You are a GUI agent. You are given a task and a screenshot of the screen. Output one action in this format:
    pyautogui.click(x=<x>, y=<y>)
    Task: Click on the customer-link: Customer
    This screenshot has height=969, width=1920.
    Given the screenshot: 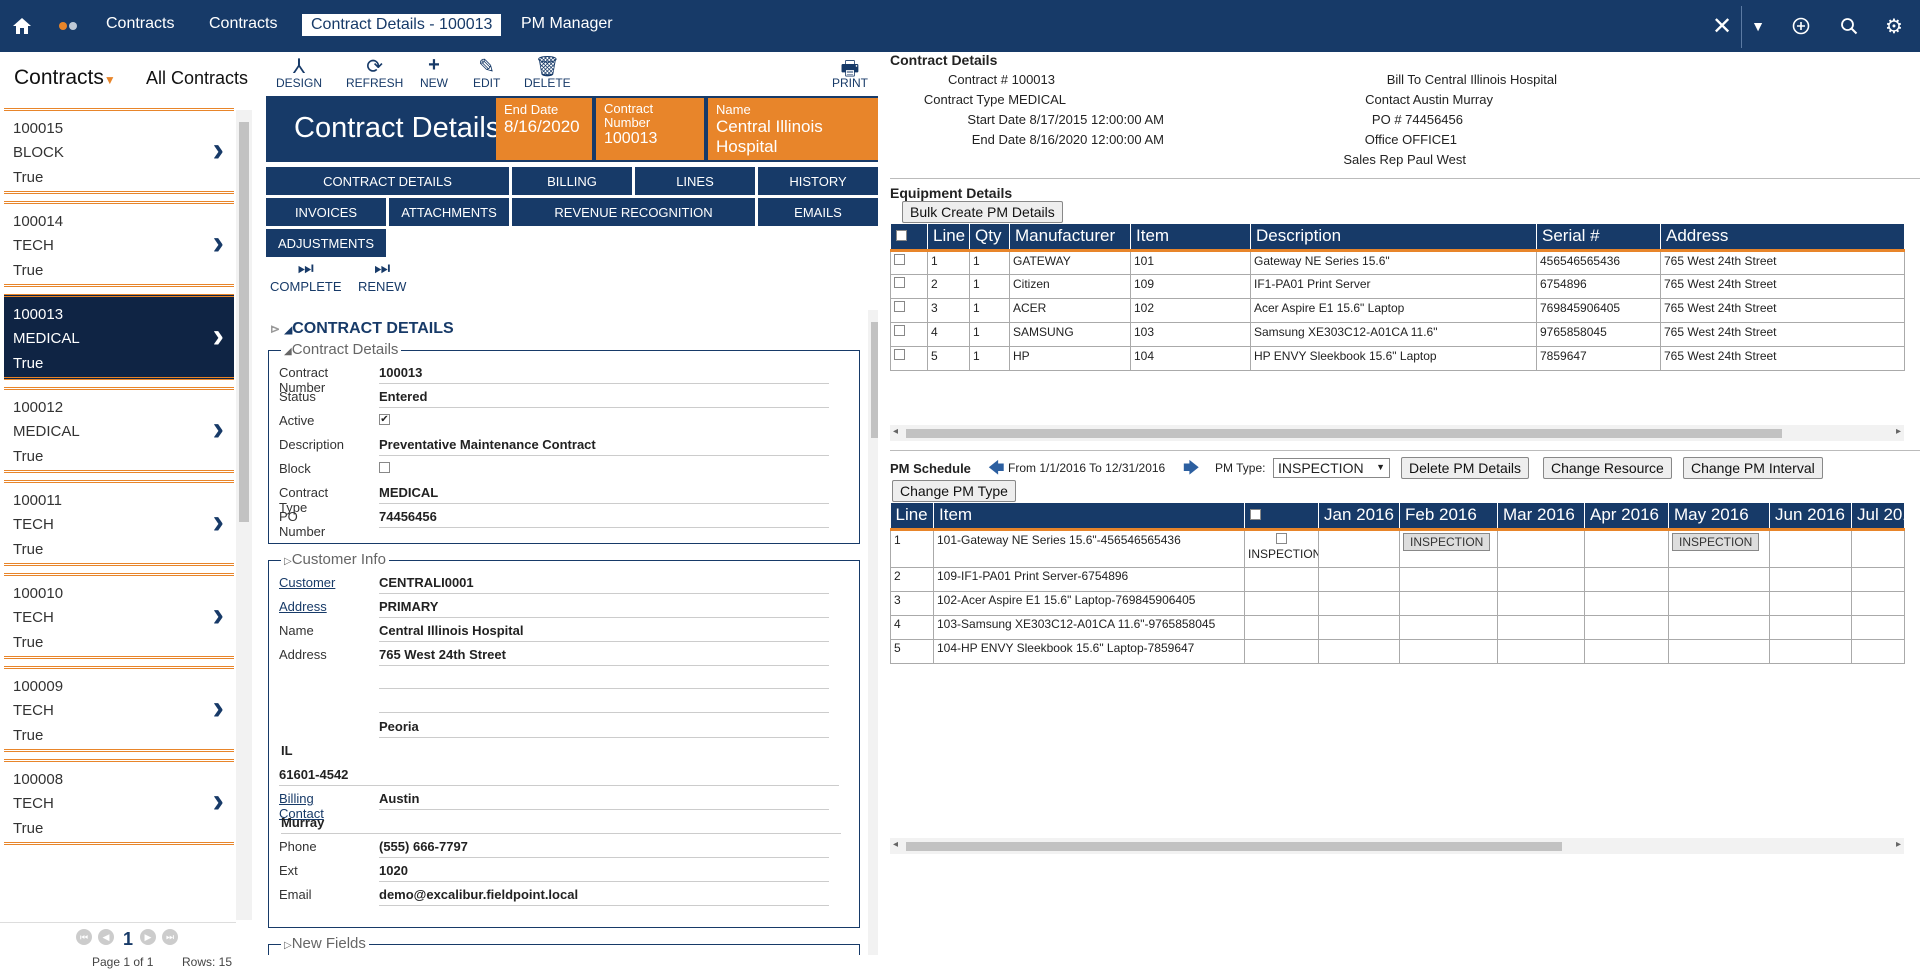 What is the action you would take?
    pyautogui.click(x=307, y=582)
    